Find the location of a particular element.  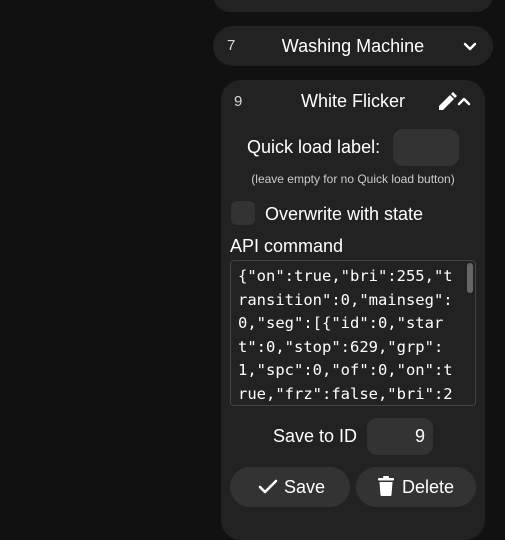

quick-load-input is located at coordinates (426, 147).